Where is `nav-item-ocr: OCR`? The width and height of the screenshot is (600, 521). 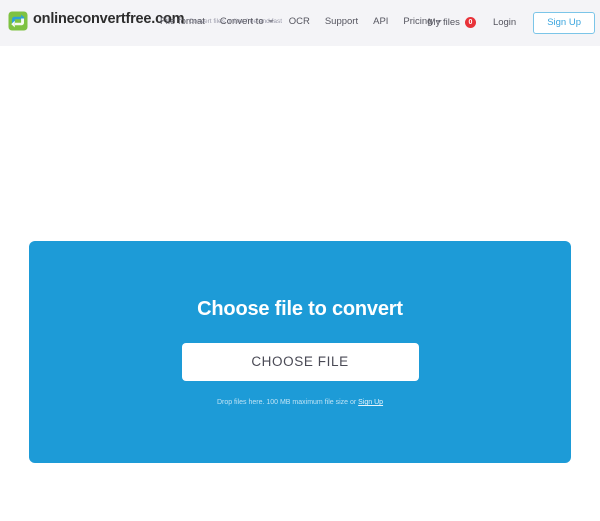 nav-item-ocr: OCR is located at coordinates (299, 21).